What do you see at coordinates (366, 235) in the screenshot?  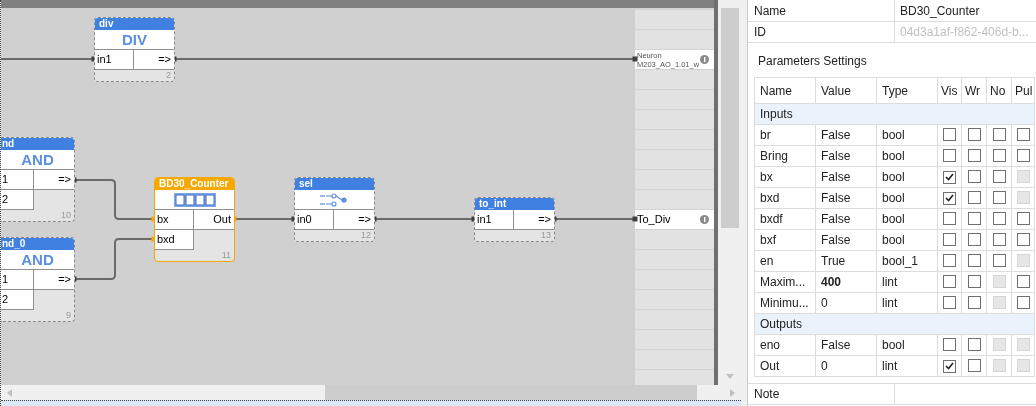 I see `block-number: 12` at bounding box center [366, 235].